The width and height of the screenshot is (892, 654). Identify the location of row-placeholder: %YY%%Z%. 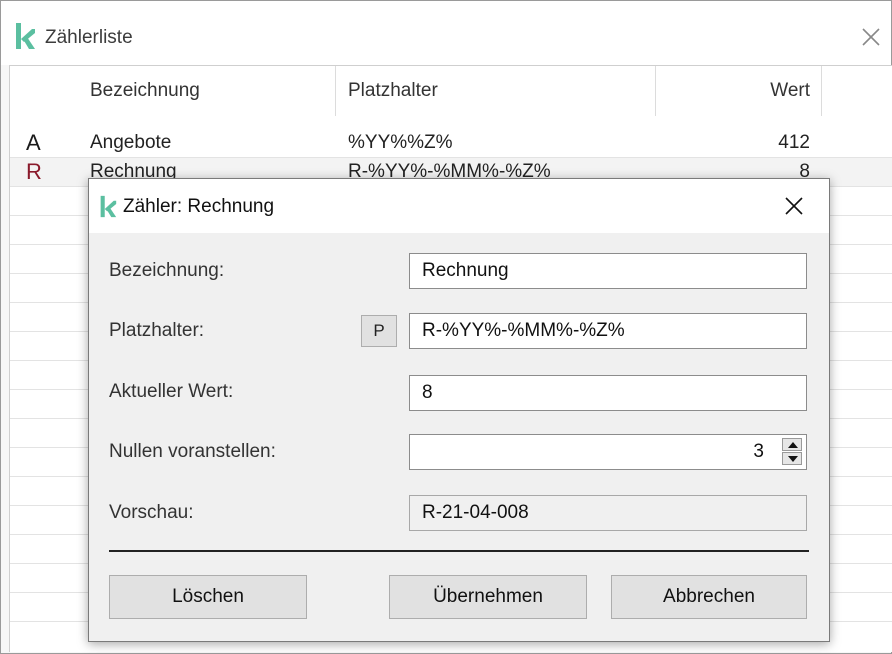
(400, 142).